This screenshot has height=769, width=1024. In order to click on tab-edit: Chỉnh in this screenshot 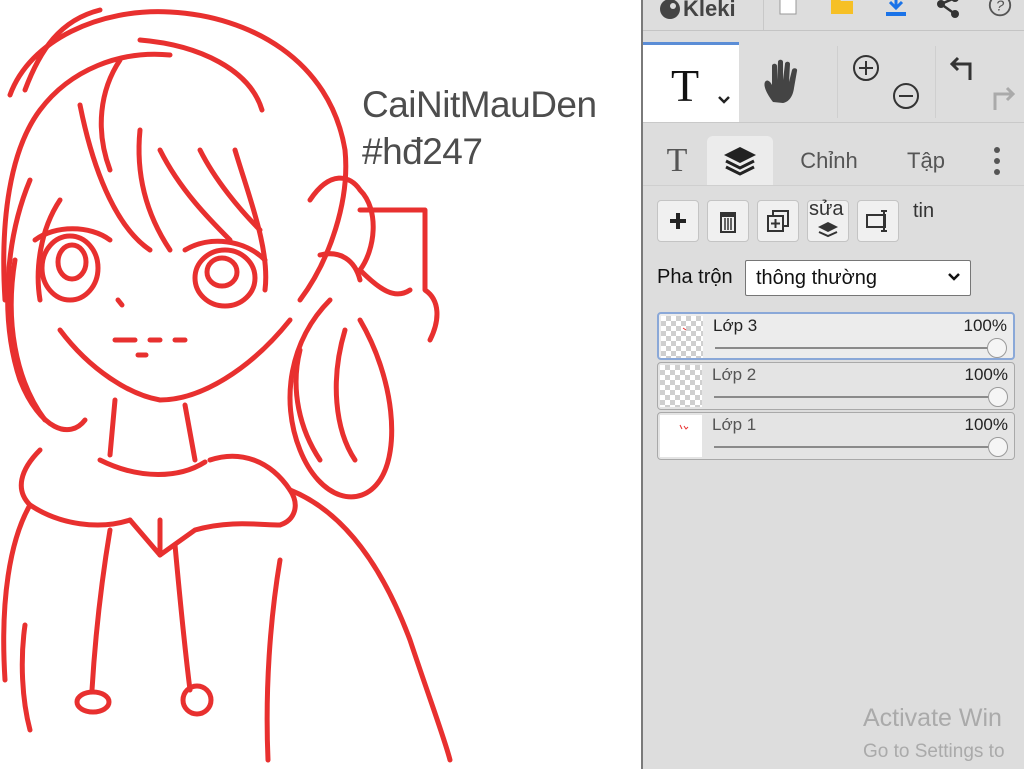, I will do `click(829, 161)`.